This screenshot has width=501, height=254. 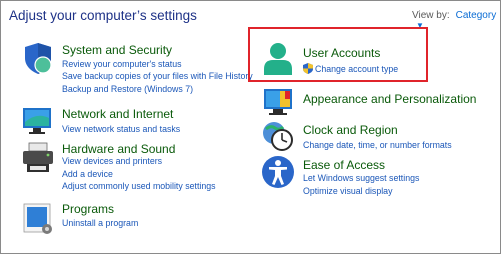 I want to click on accessibility-icon, so click(x=278, y=172).